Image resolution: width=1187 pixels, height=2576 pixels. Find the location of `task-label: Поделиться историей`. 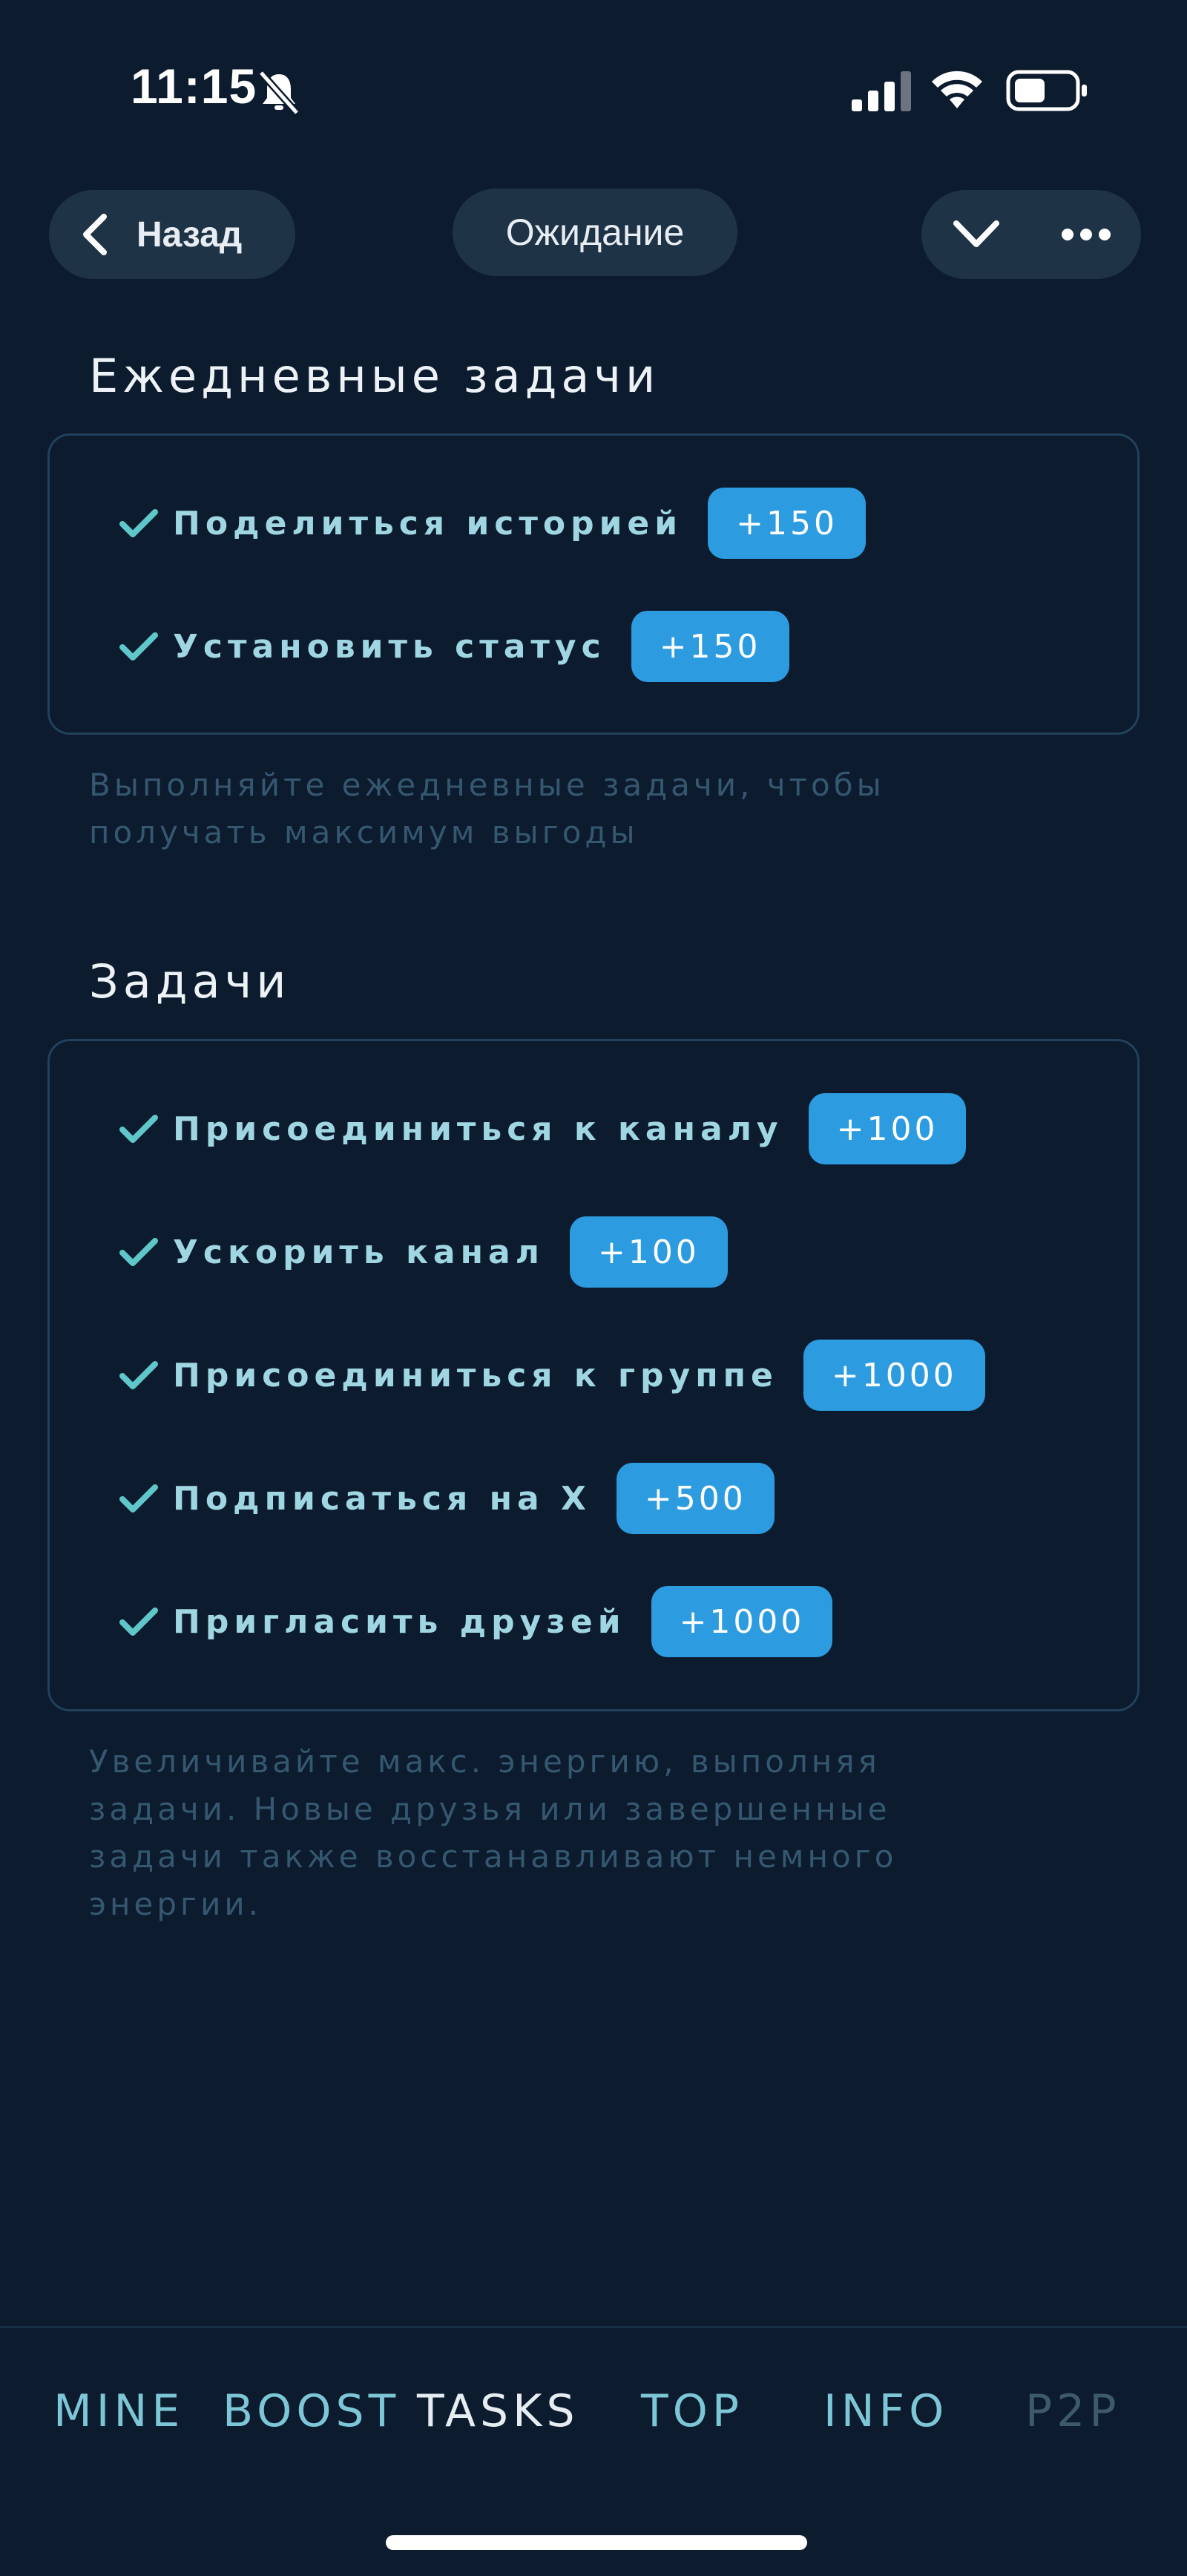

task-label: Поделиться историей is located at coordinates (428, 523).